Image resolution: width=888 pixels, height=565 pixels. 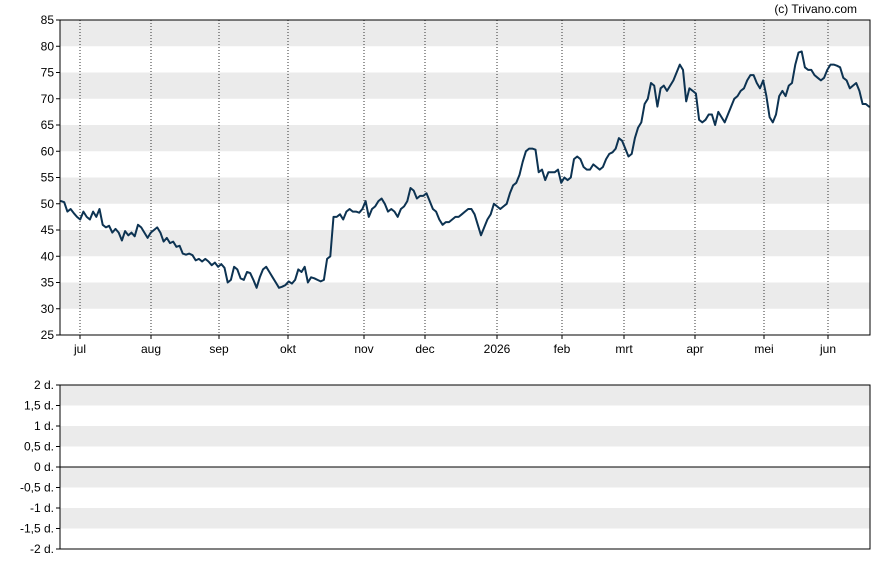 What do you see at coordinates (48, 256) in the screenshot?
I see `y-tick-label: 40` at bounding box center [48, 256].